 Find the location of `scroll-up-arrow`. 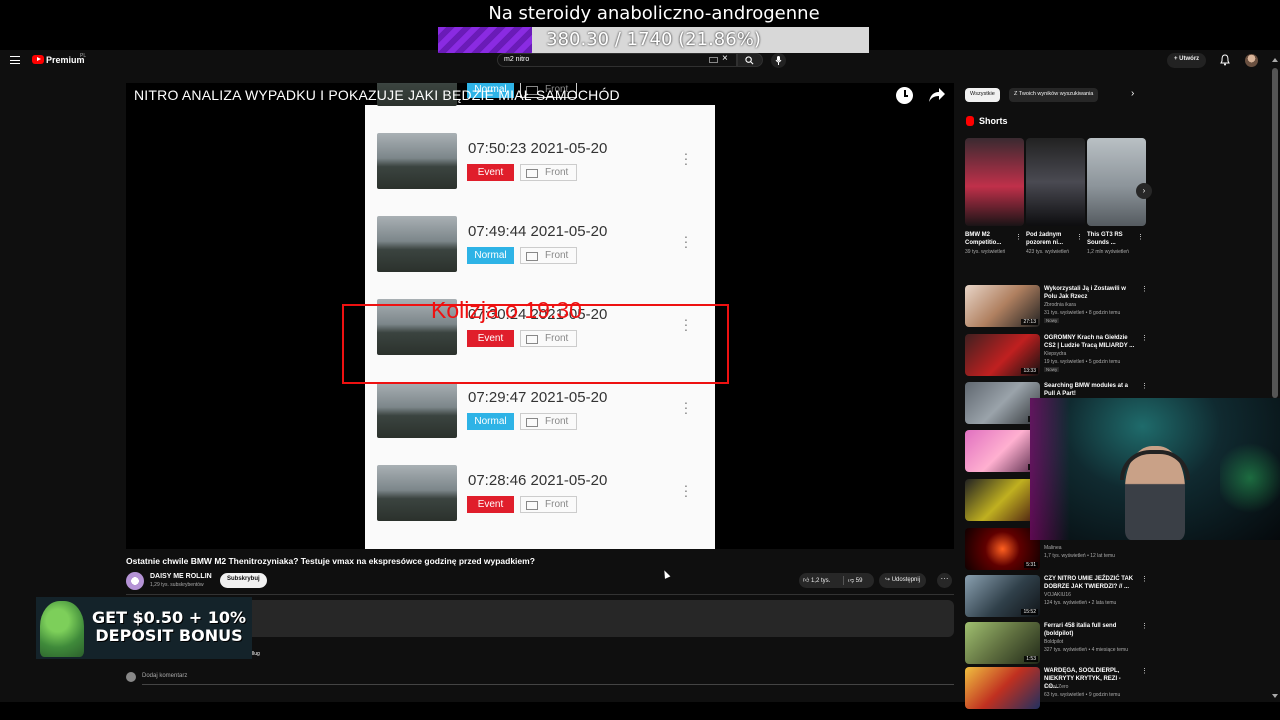

scroll-up-arrow is located at coordinates (1275, 60).